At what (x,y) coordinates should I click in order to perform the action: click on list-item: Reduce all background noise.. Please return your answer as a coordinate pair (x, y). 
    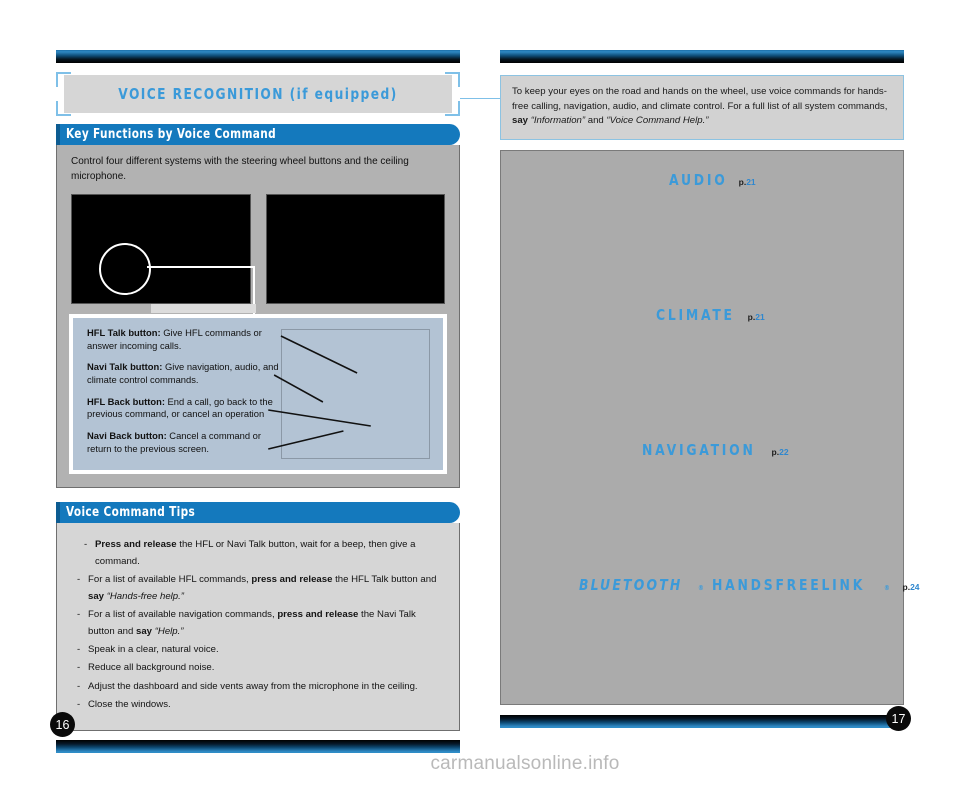
    Looking at the image, I should click on (259, 667).